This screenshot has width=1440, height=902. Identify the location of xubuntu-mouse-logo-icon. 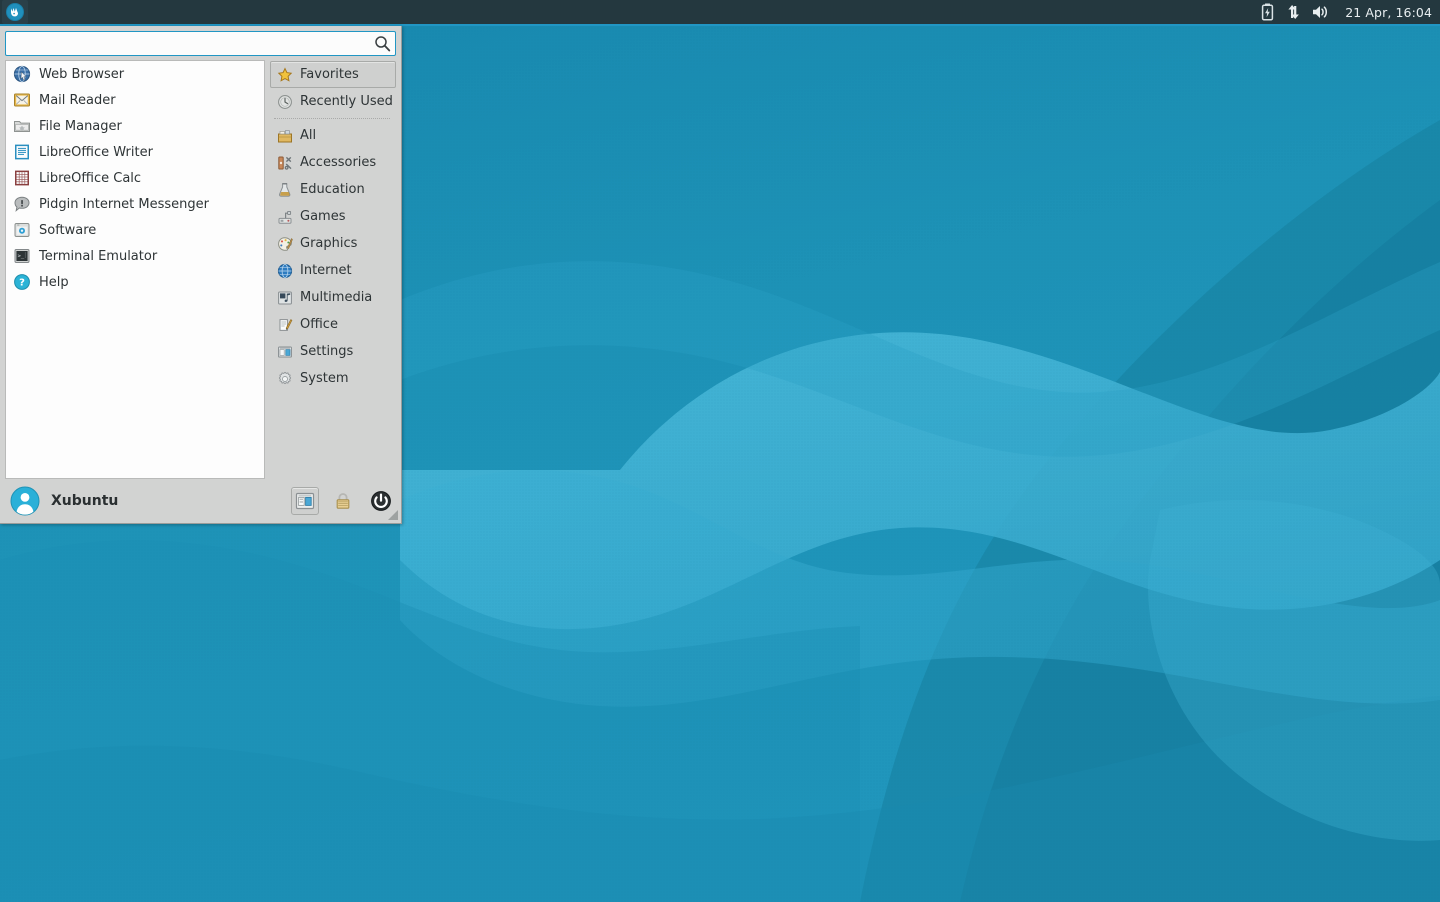
(15, 12).